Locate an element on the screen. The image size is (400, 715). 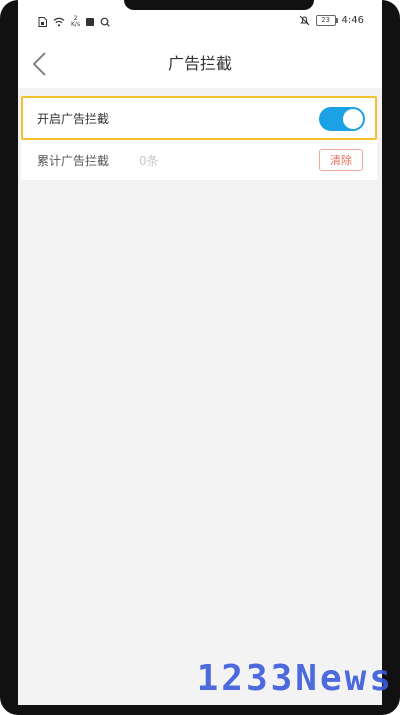
nav-bar: 广告拦截 is located at coordinates (200, 64).